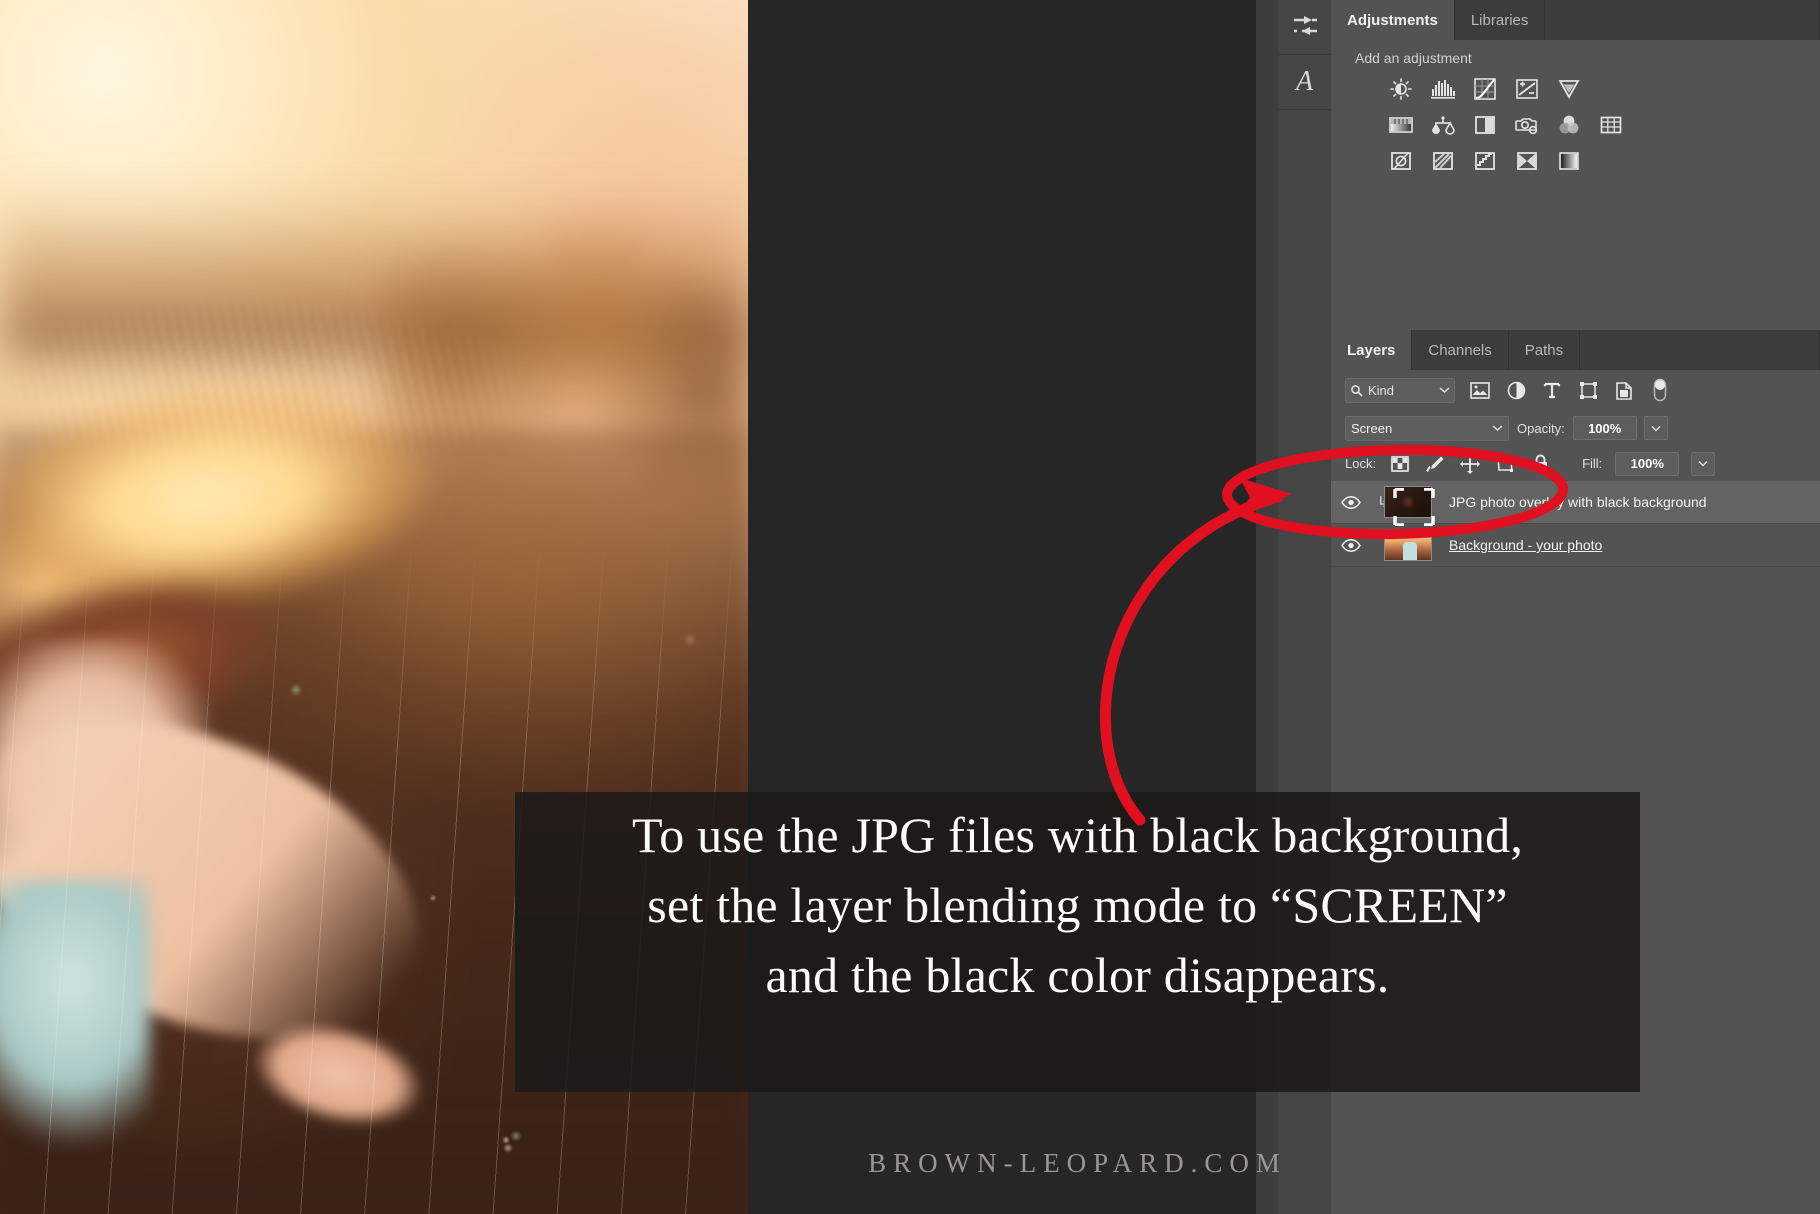 Image resolution: width=1820 pixels, height=1214 pixels. I want to click on invert-icon, so click(1401, 161).